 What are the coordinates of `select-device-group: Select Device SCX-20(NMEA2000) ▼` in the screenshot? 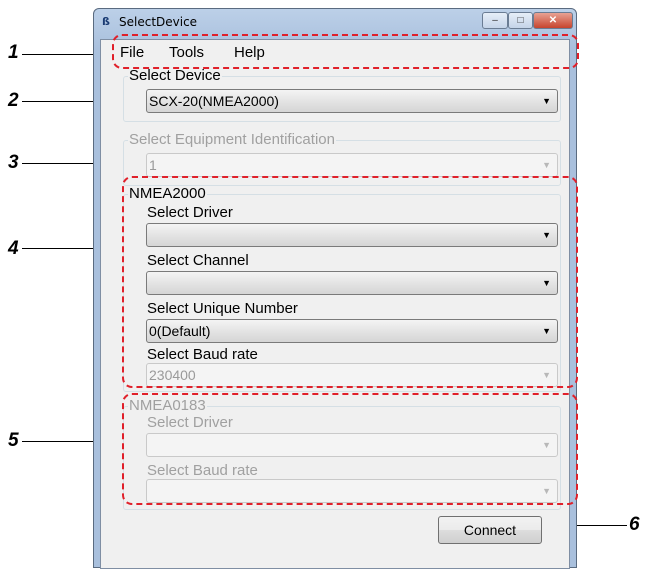 It's located at (342, 95).